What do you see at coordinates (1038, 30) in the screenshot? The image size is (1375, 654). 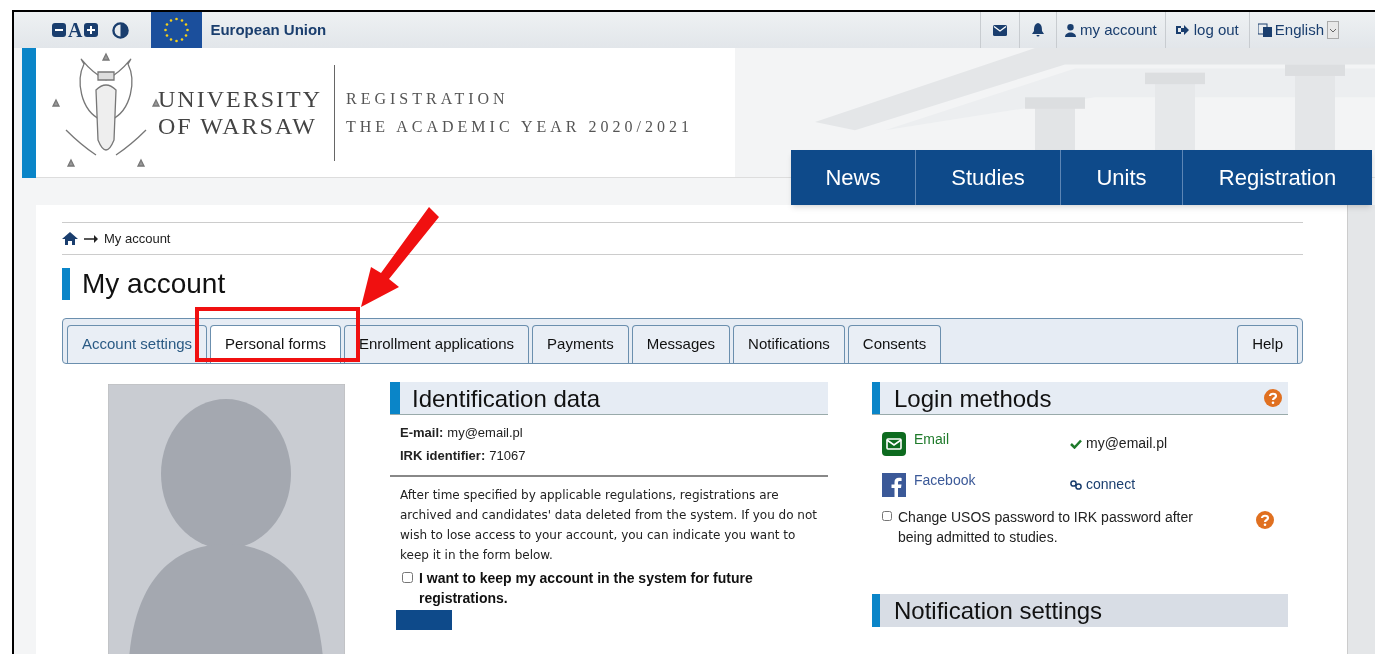 I see `bell-icon` at bounding box center [1038, 30].